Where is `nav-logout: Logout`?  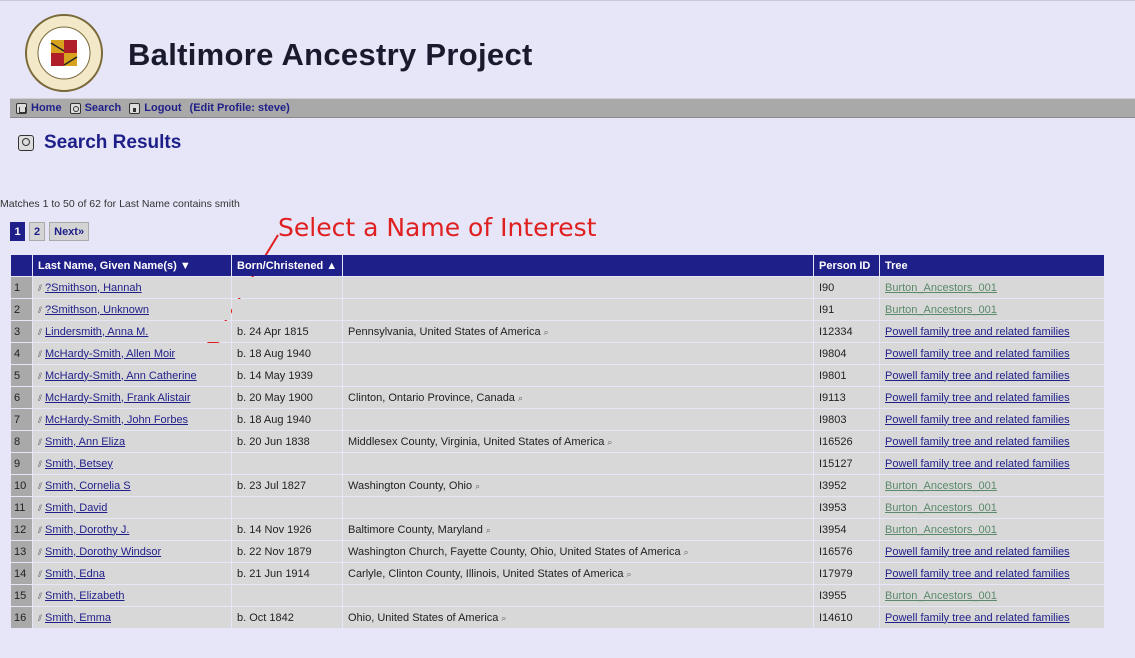
nav-logout: Logout is located at coordinates (155, 108).